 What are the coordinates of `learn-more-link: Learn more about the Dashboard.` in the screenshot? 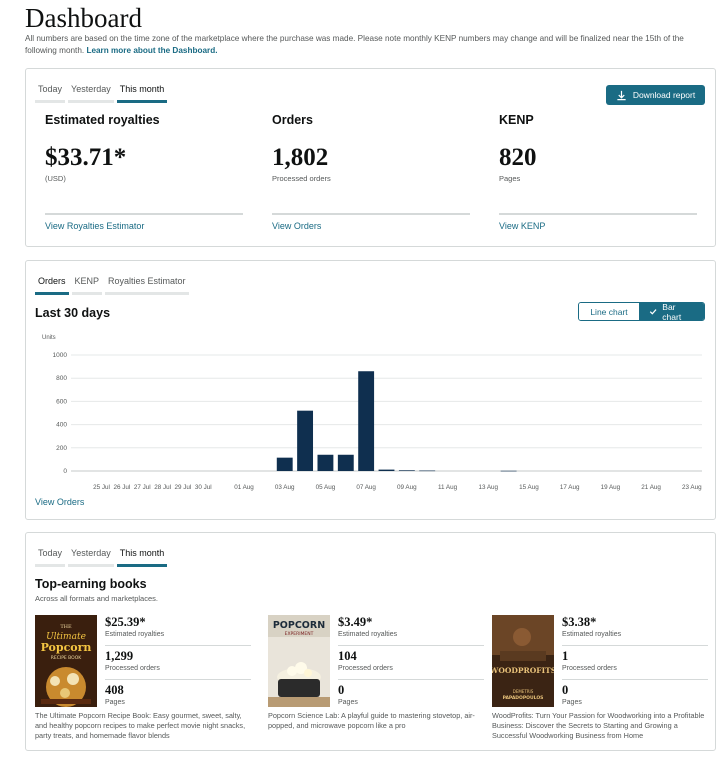 It's located at (151, 50).